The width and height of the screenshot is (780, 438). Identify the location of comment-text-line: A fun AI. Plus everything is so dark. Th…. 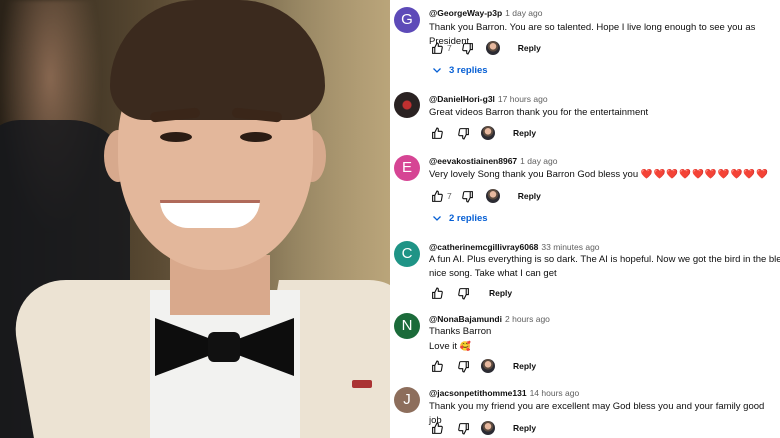
(604, 259).